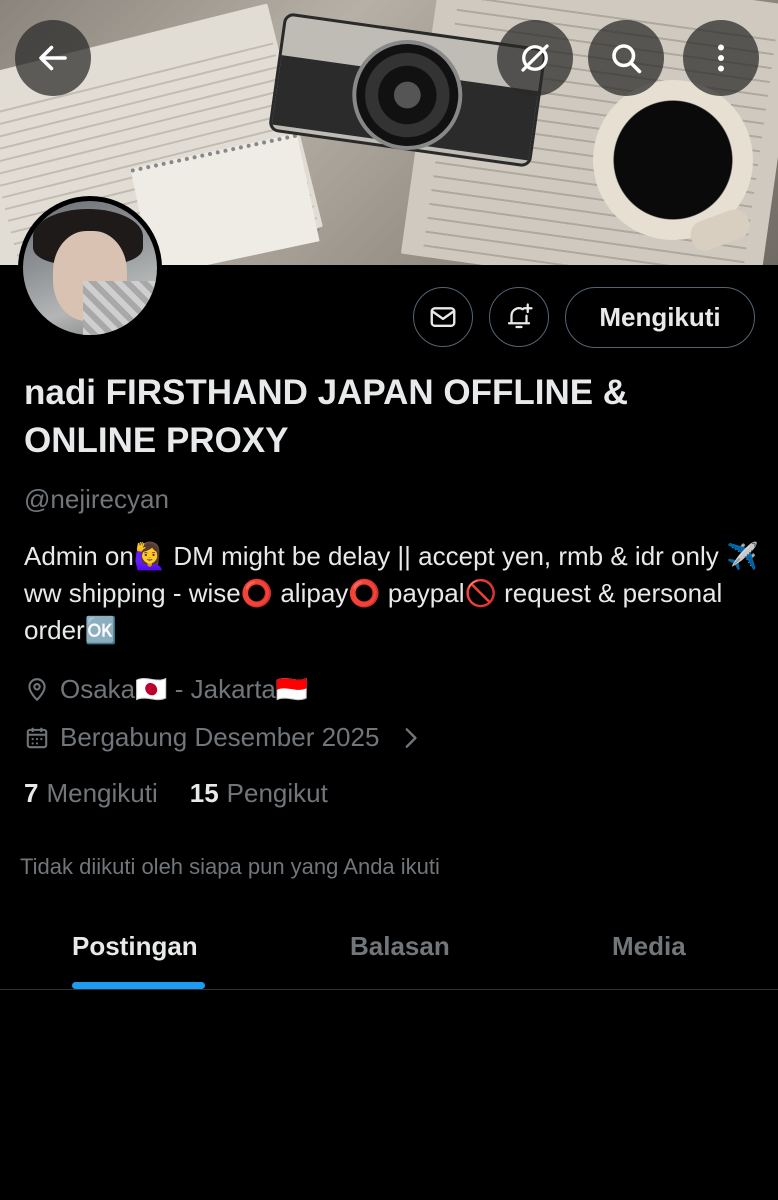 The width and height of the screenshot is (778, 1200). I want to click on search-icon, so click(627, 59).